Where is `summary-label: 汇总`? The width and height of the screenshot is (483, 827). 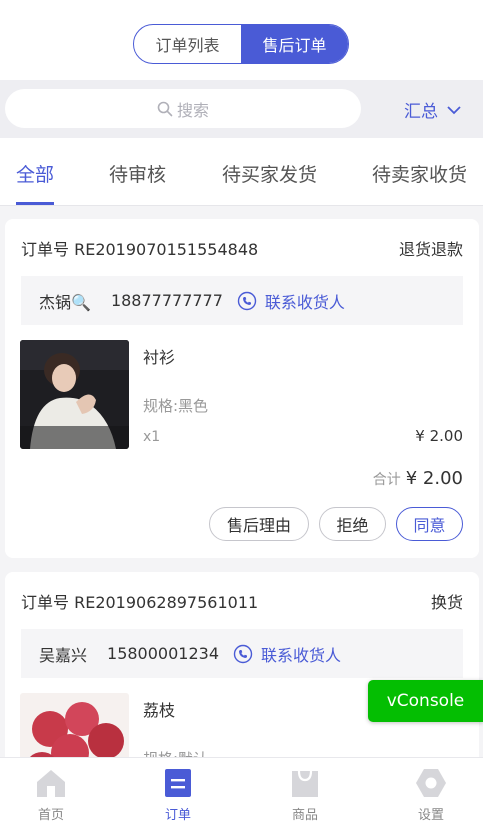
summary-label: 汇总 is located at coordinates (421, 112).